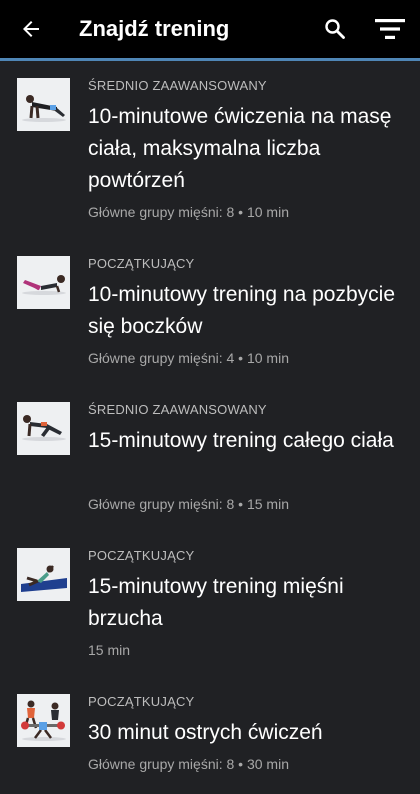 The height and width of the screenshot is (794, 420). What do you see at coordinates (241, 440) in the screenshot?
I see `workout-title: 15-minutowy trening całego ciała` at bounding box center [241, 440].